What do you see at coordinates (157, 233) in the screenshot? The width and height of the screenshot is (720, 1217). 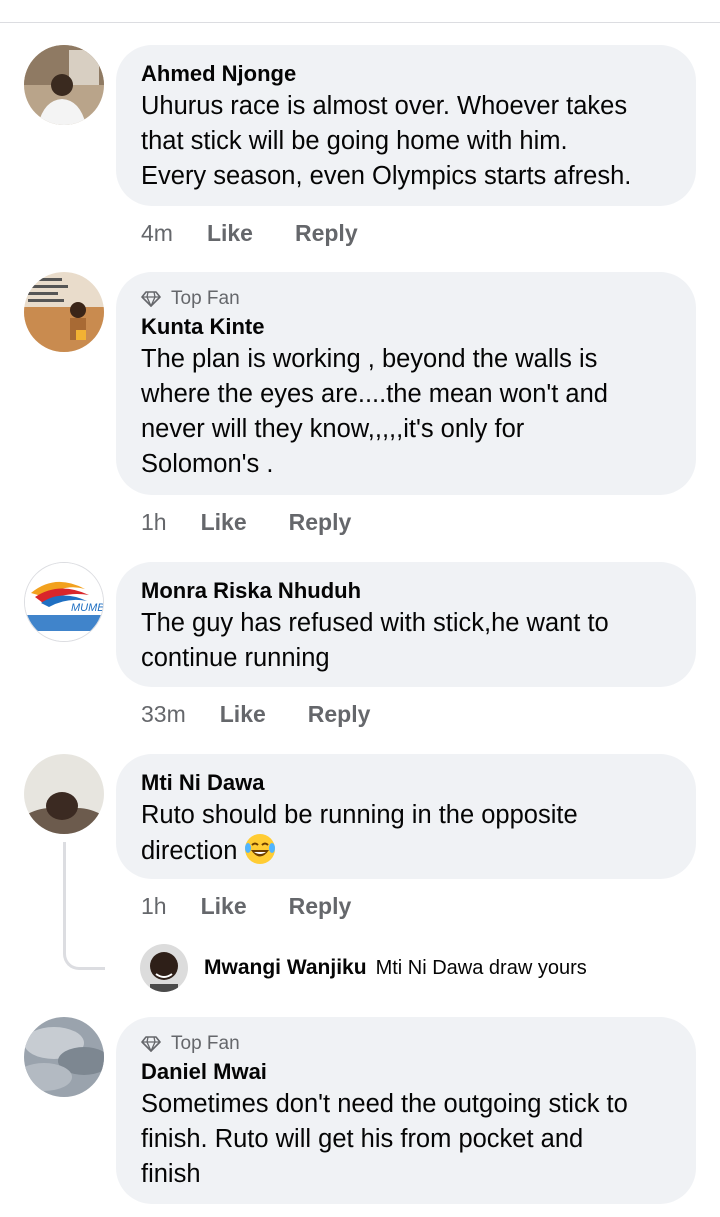 I see `comment-time: 4m` at bounding box center [157, 233].